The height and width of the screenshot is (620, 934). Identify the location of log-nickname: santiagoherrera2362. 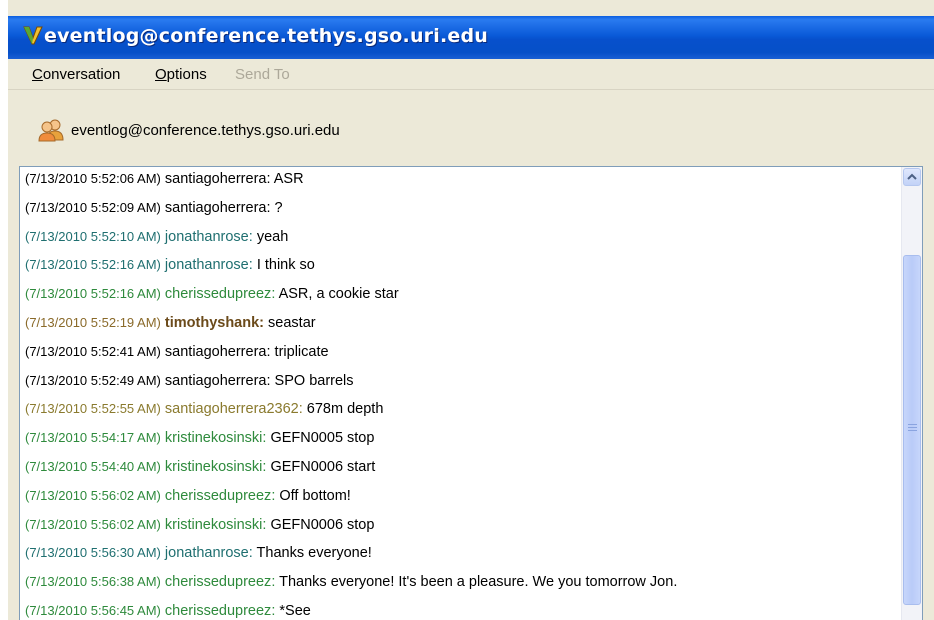
(231, 409).